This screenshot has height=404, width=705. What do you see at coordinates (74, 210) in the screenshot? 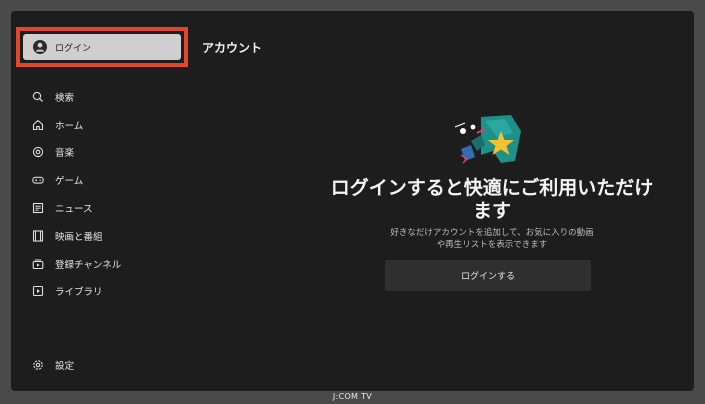
I see `sidebar-item-label: ニュース` at bounding box center [74, 210].